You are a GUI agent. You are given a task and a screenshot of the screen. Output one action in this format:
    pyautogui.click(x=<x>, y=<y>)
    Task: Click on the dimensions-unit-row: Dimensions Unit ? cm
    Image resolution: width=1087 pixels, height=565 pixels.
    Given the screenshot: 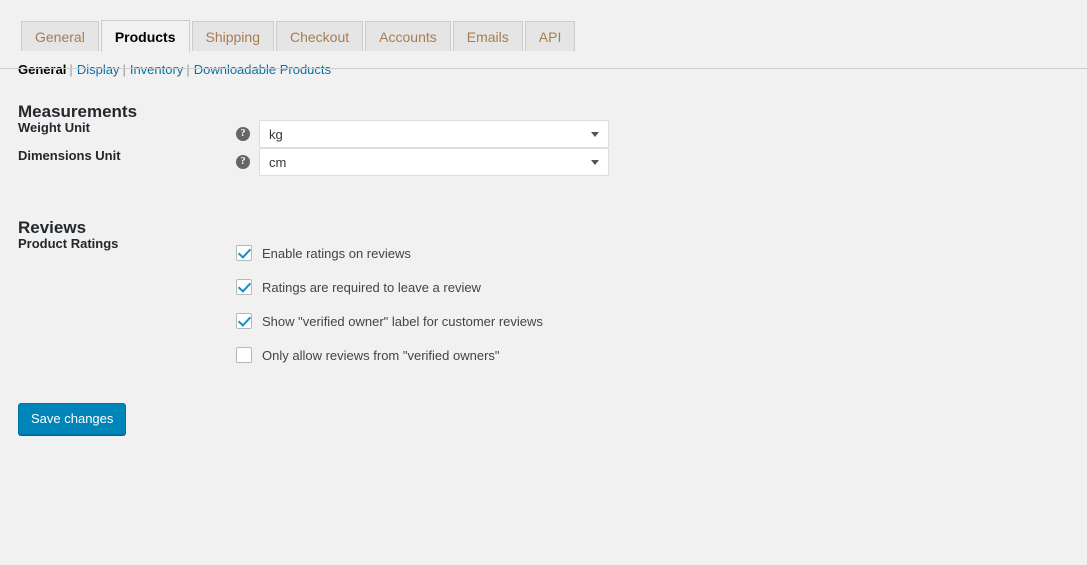 What is the action you would take?
    pyautogui.click(x=543, y=162)
    